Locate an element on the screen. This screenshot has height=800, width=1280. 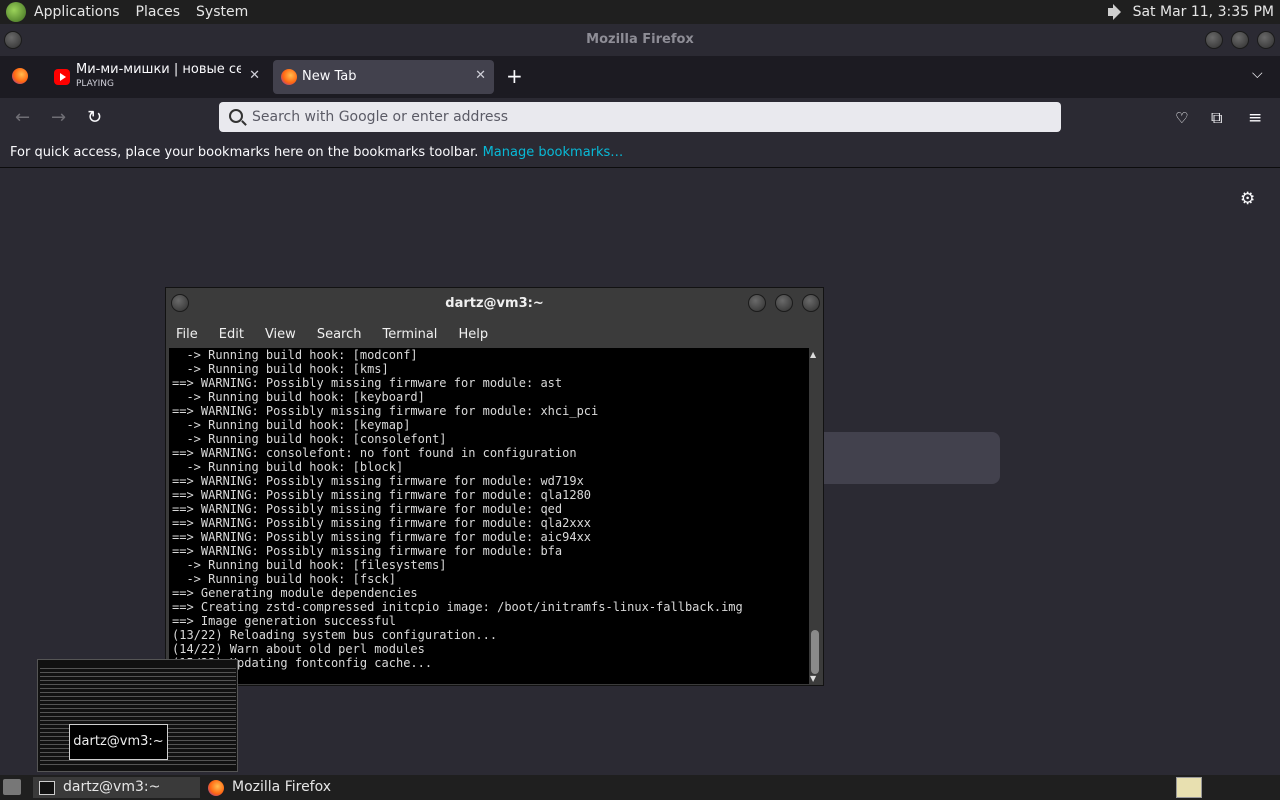
taskbar-item-terminal: dartz@vm3:~ is located at coordinates (116, 787).